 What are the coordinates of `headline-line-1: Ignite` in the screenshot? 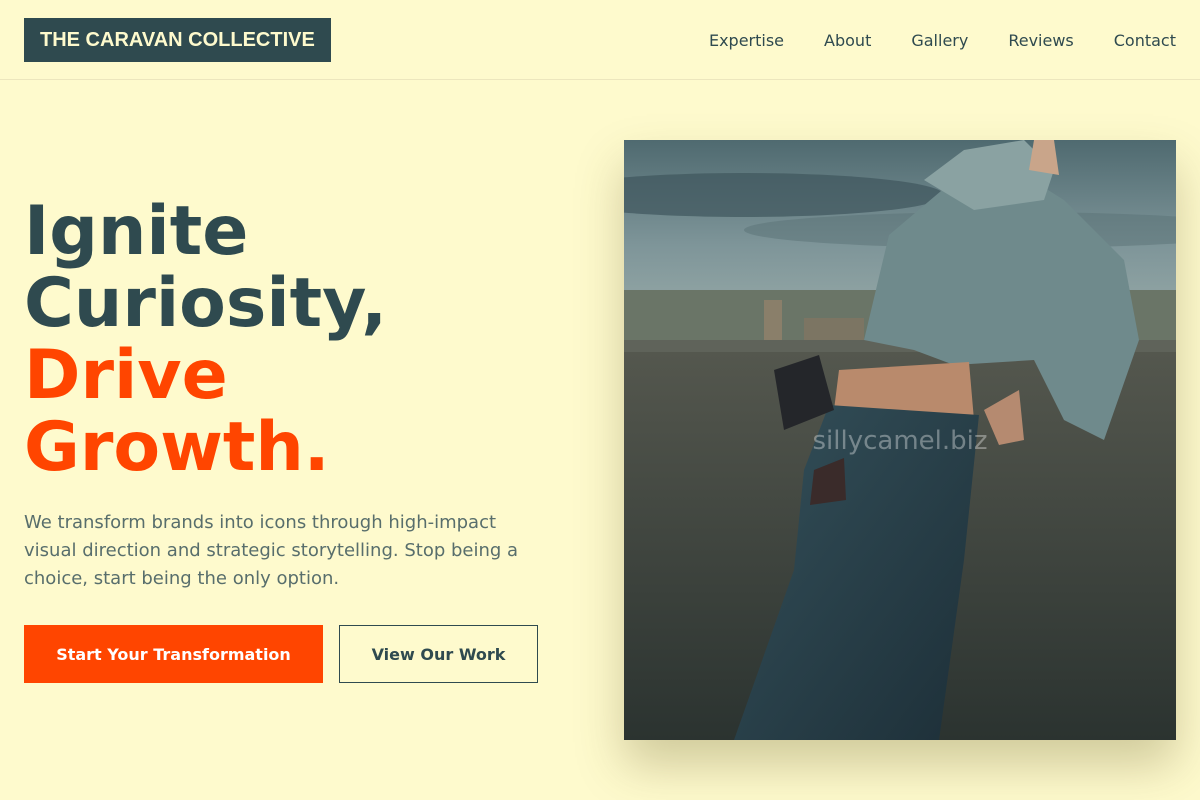 It's located at (136, 231).